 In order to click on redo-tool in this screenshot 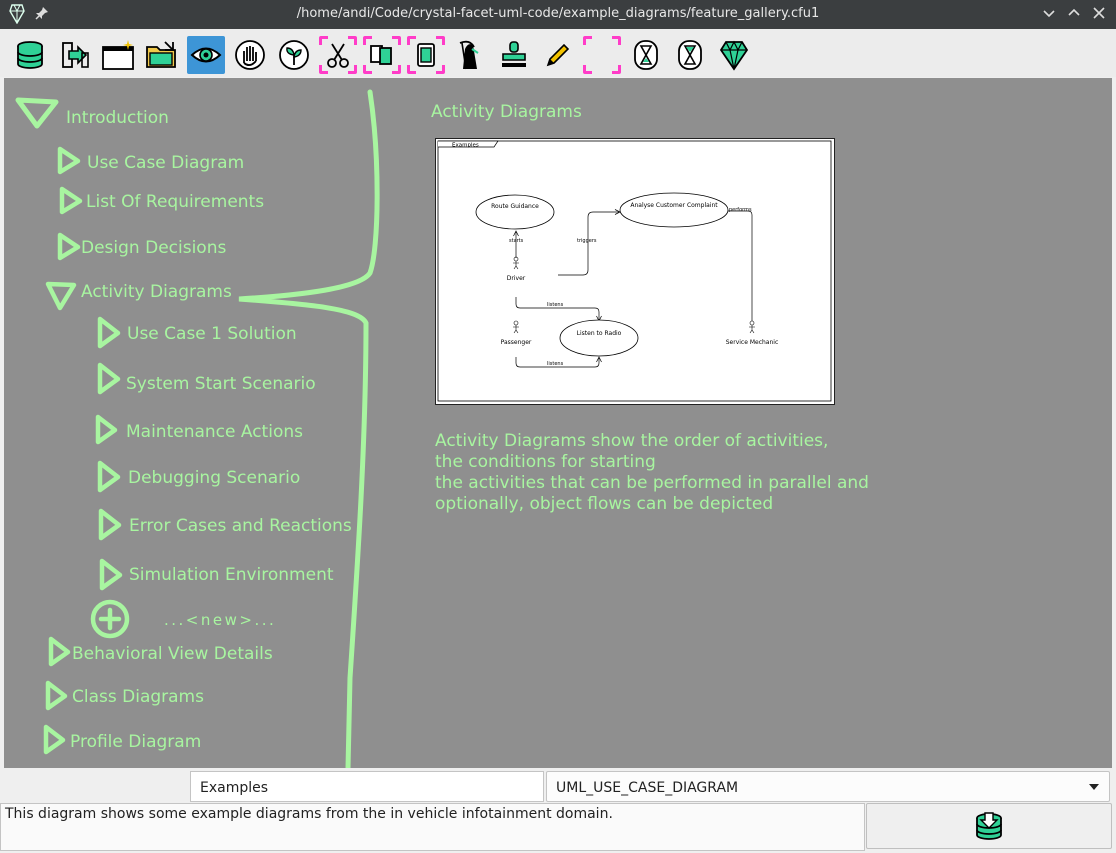, I will do `click(690, 55)`.